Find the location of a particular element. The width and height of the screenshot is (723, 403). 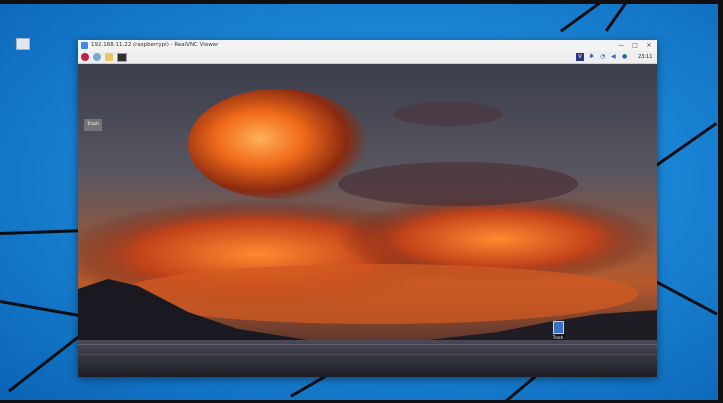

trash-can-icon is located at coordinates (558, 327).